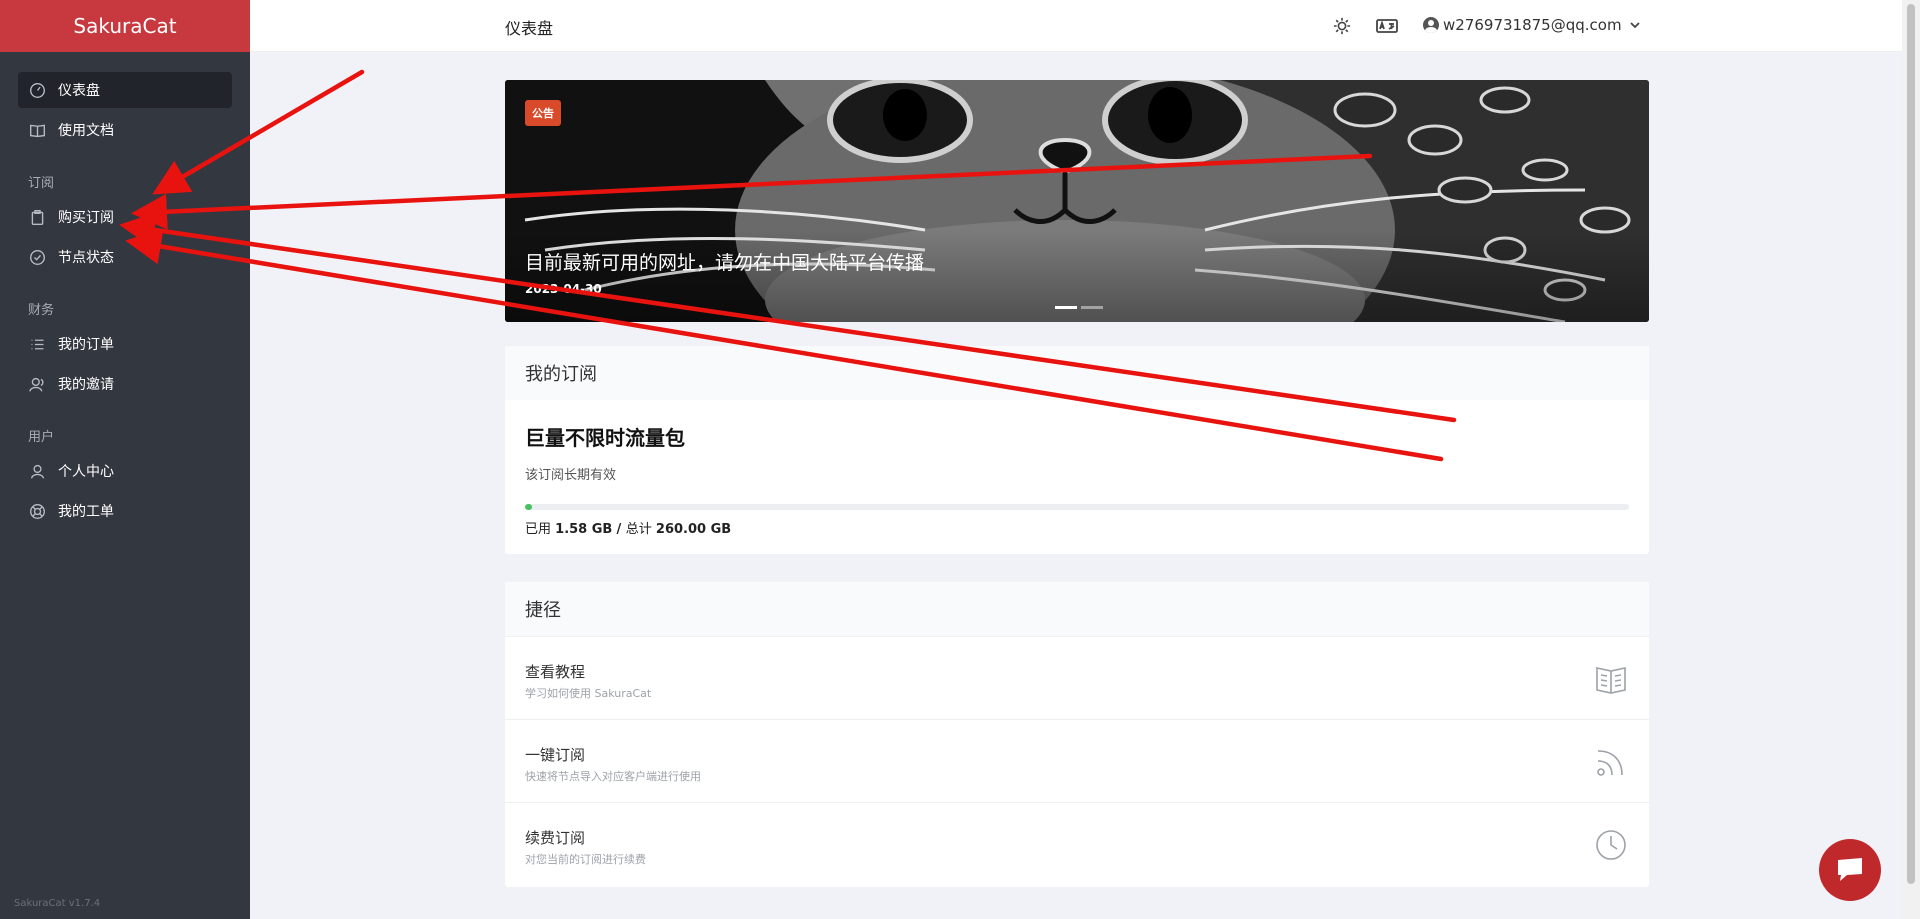 This screenshot has width=1920, height=919. What do you see at coordinates (86, 258) in the screenshot?
I see `sidebar-item-label: 节点状态` at bounding box center [86, 258].